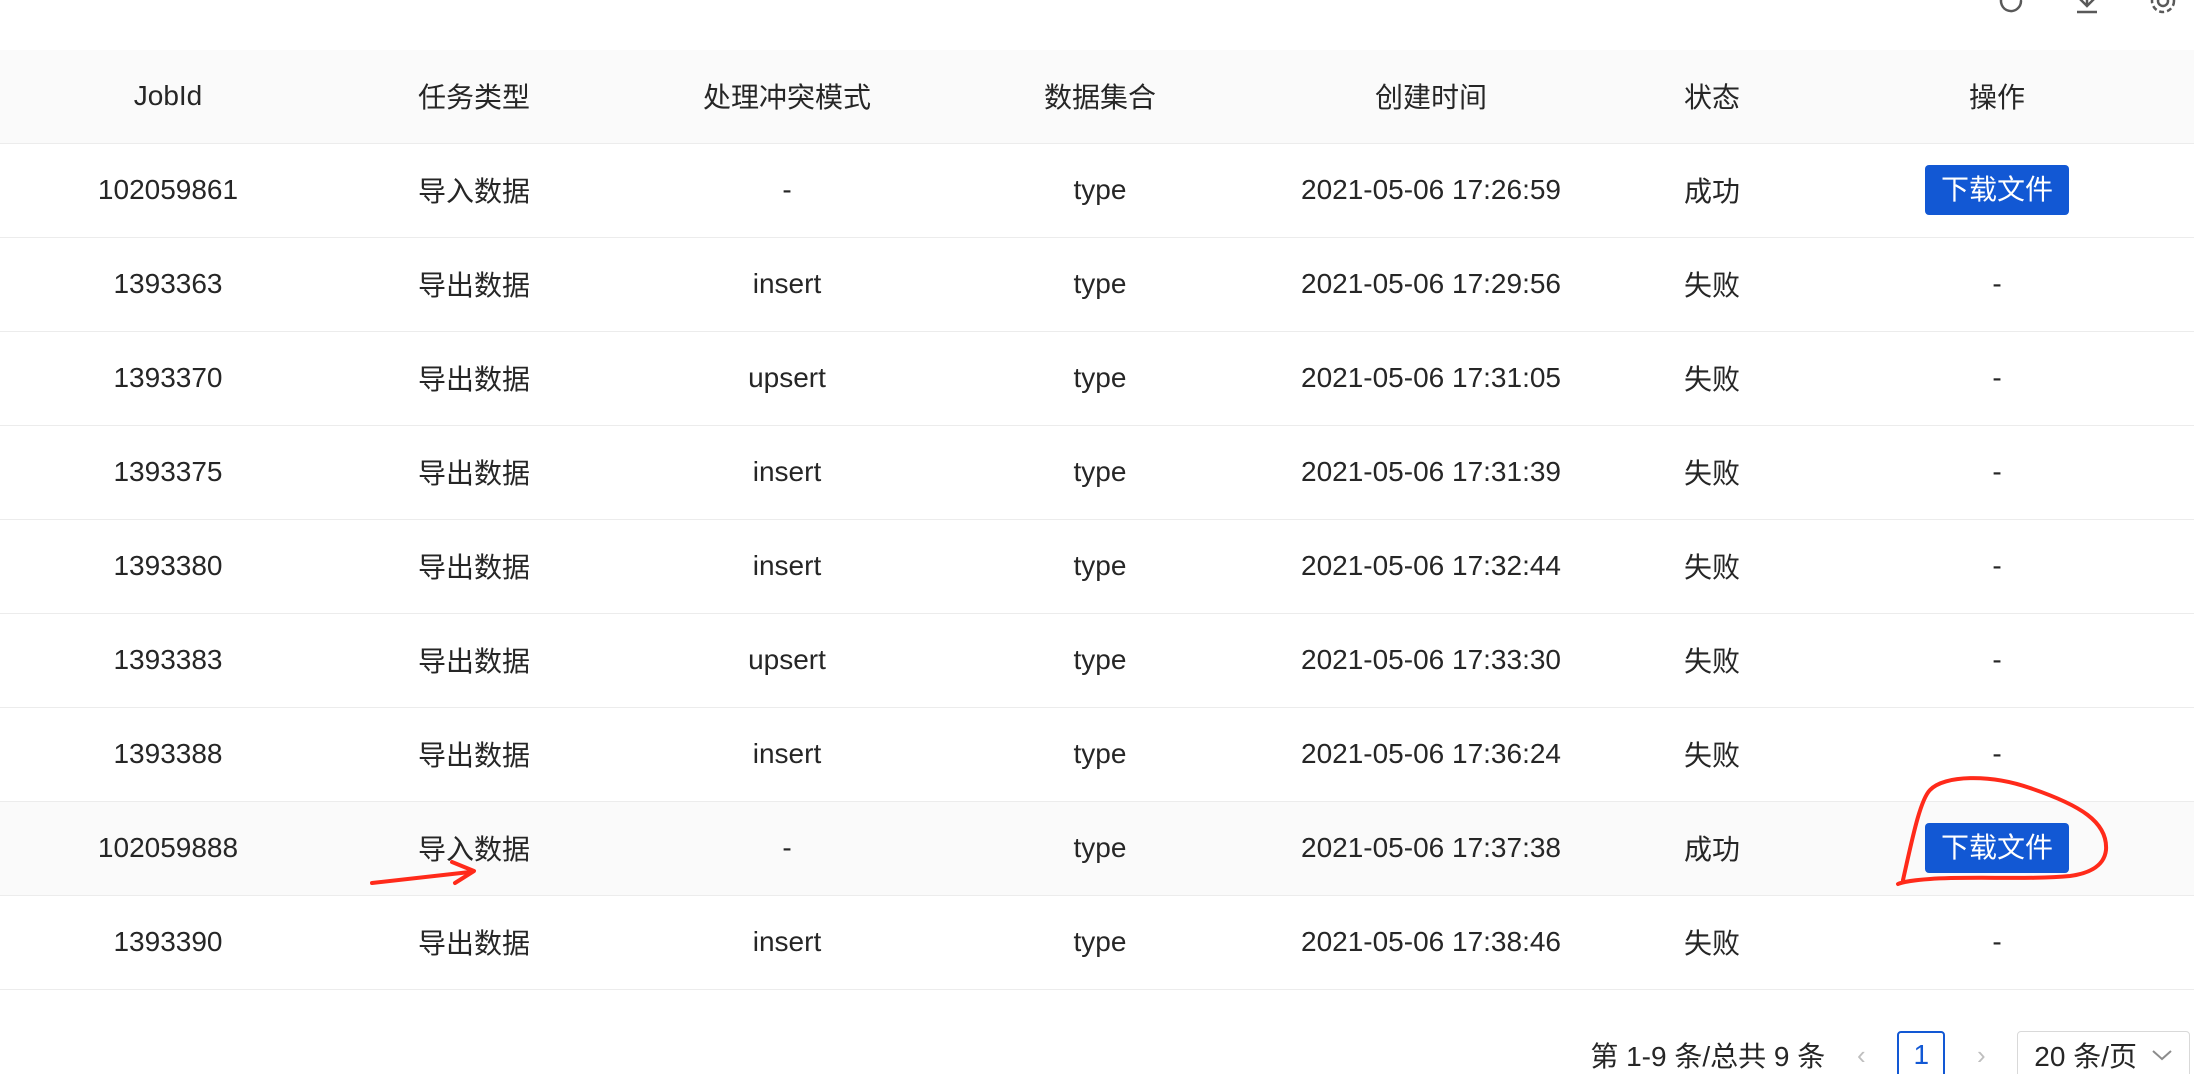 The width and height of the screenshot is (2194, 1074). What do you see at coordinates (1431, 472) in the screenshot?
I see `cell-created-at: 2021-05-06 17:31:39` at bounding box center [1431, 472].